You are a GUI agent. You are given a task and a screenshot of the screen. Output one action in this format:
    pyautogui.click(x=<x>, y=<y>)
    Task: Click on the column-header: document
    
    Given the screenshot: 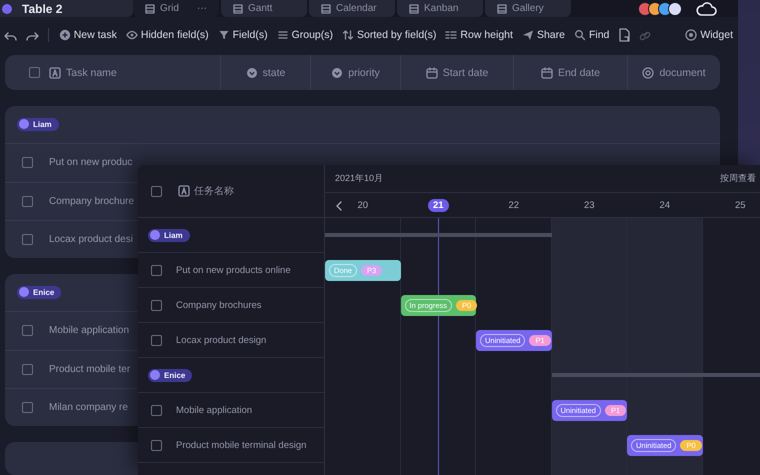 What is the action you would take?
    pyautogui.click(x=673, y=72)
    